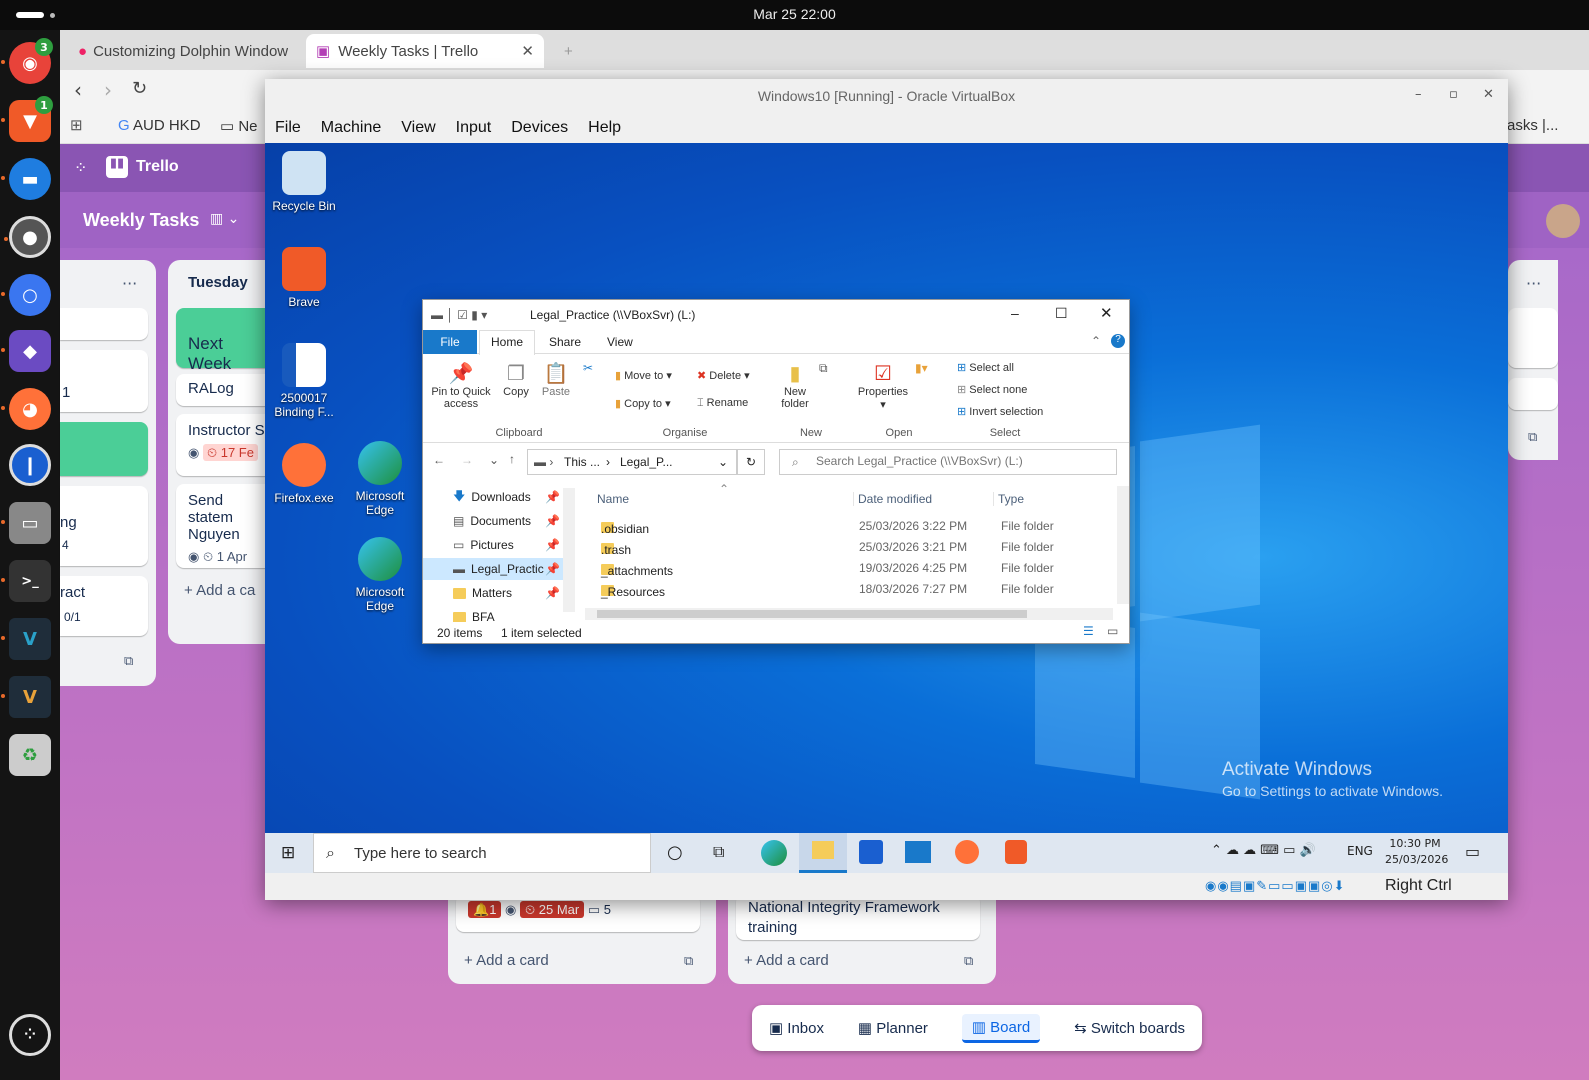  I want to click on brave-taskbar-icon, so click(1016, 852).